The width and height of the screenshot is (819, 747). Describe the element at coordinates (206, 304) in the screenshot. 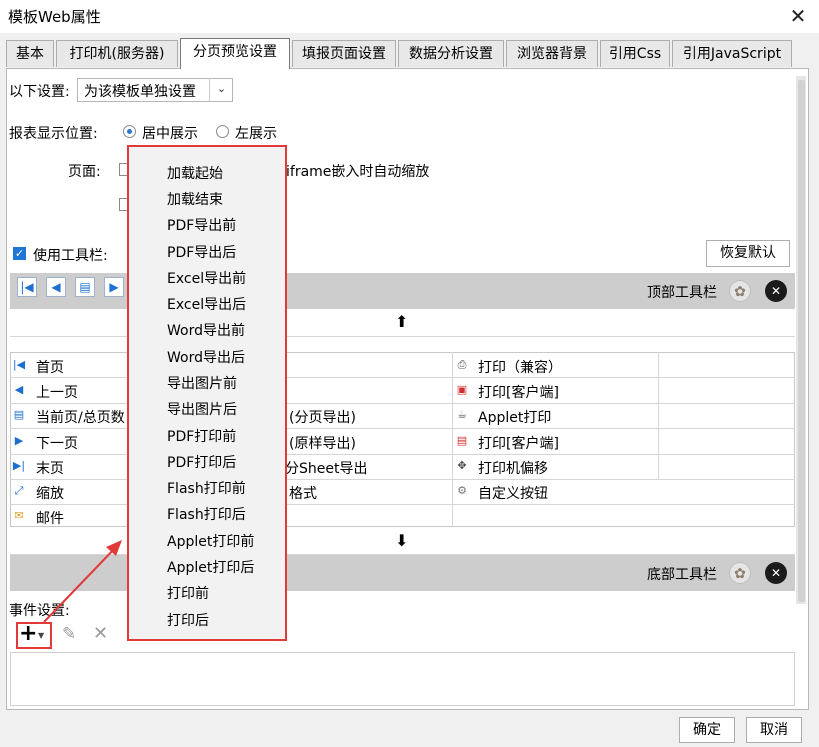

I see `menu-item: Excel导出后` at that location.